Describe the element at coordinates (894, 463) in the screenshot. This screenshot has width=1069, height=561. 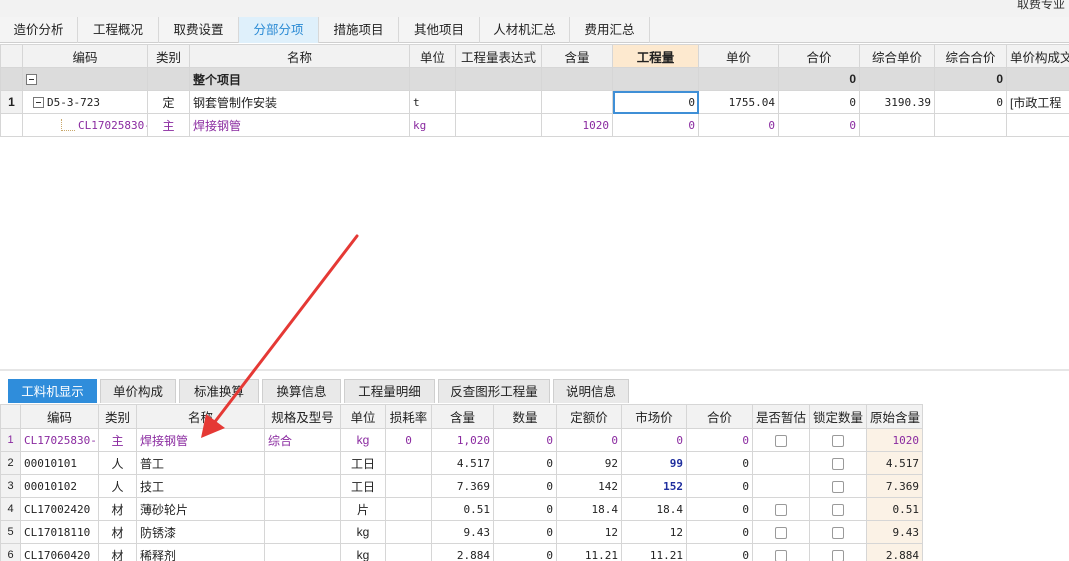
I see `cell-original-content: 4.517` at that location.